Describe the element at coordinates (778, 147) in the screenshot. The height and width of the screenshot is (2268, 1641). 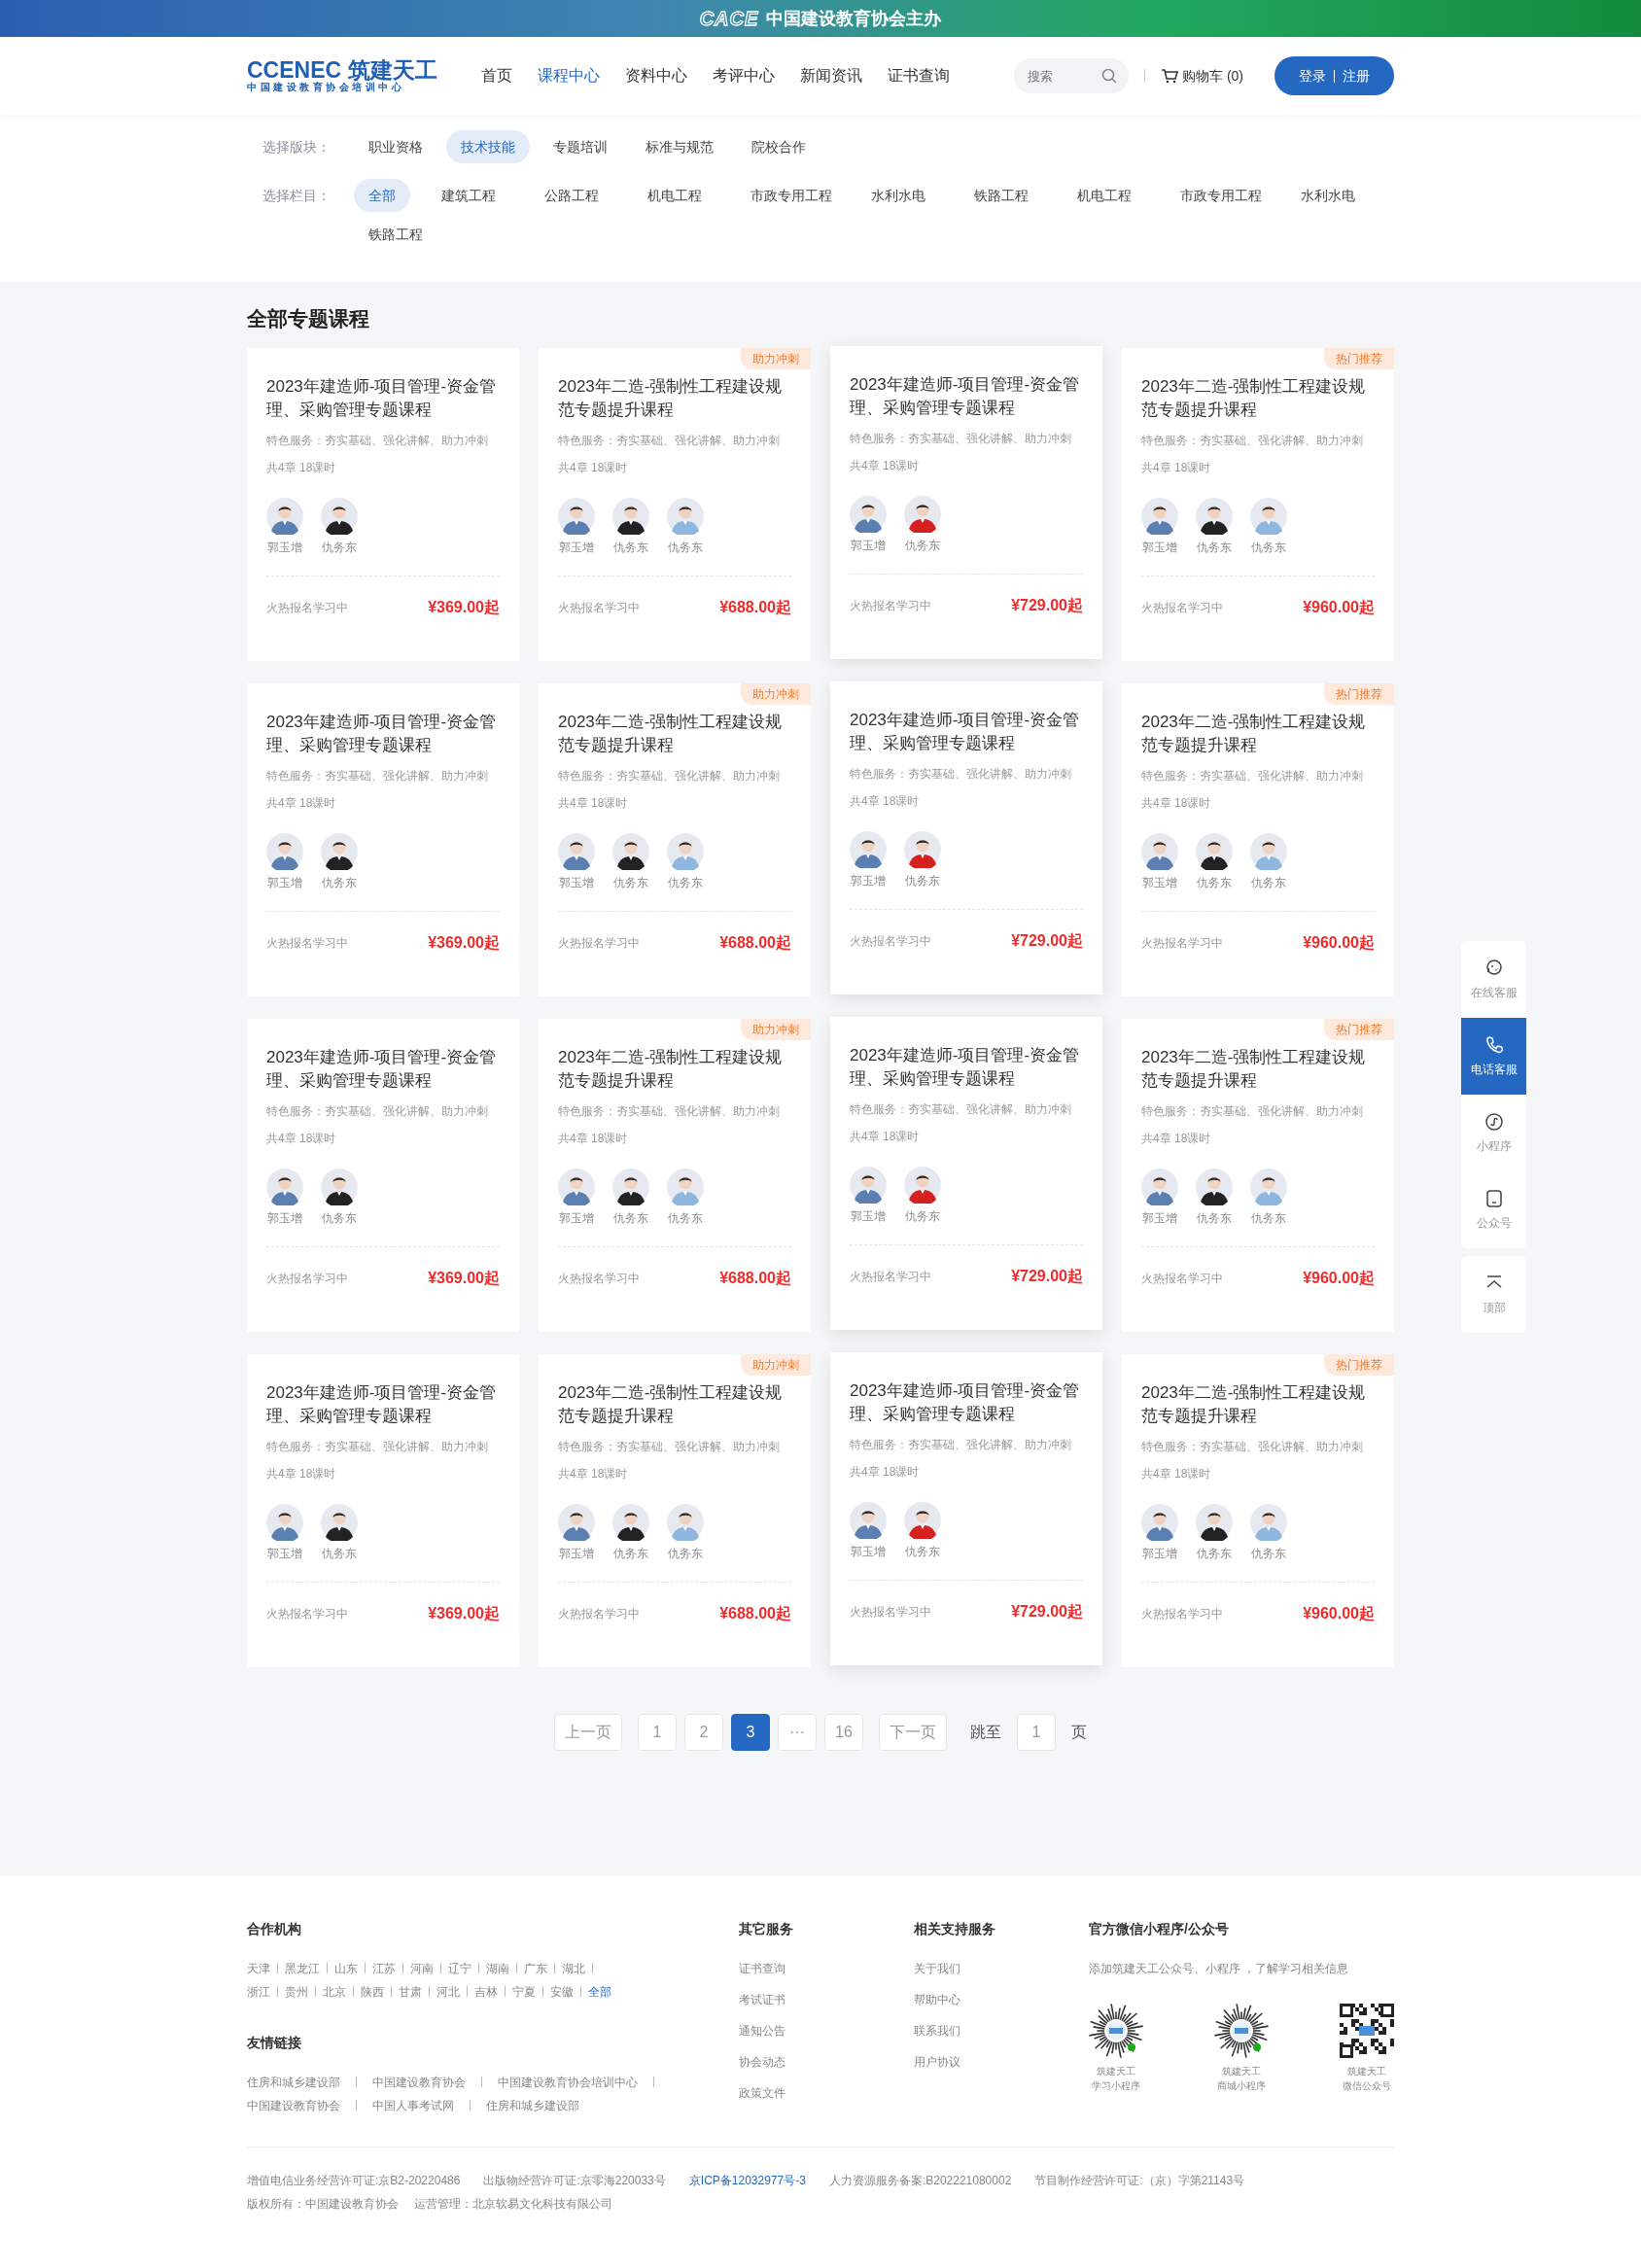
I see `filter-option: 院校合作` at that location.